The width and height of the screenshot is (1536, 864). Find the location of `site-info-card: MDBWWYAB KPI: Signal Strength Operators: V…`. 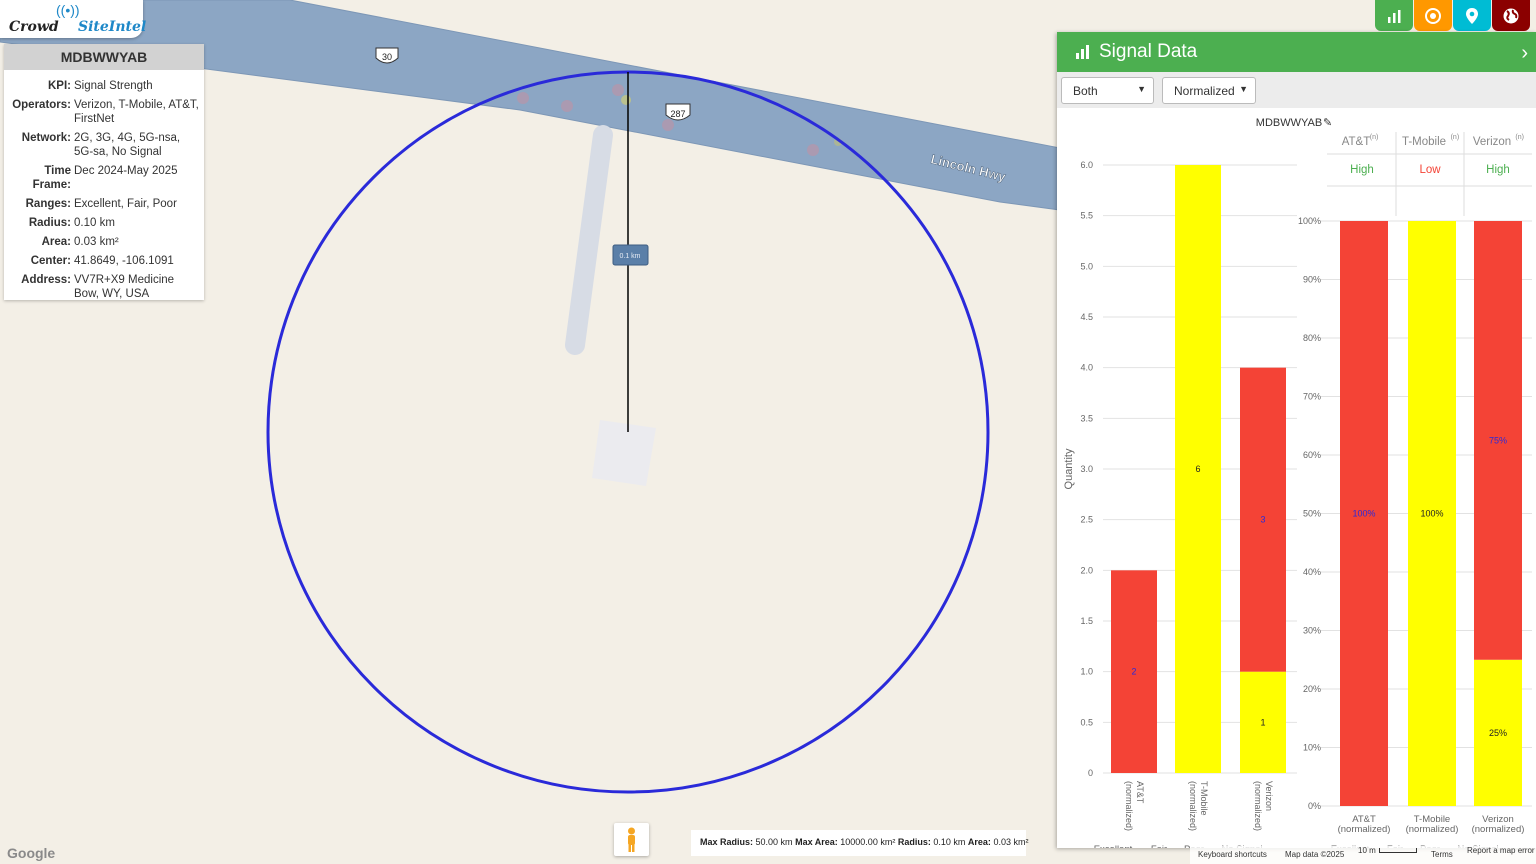

site-info-card: MDBWWYAB KPI: Signal Strength Operators: V… is located at coordinates (104, 172).